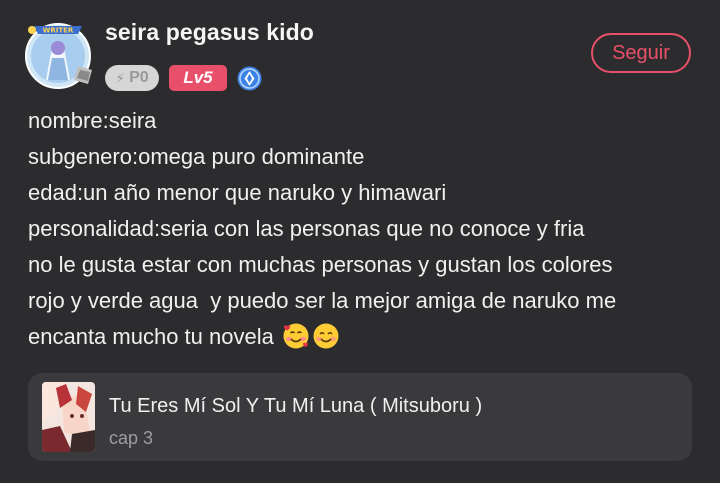  Describe the element at coordinates (58, 54) in the screenshot. I see `avatar: WRITER` at that location.